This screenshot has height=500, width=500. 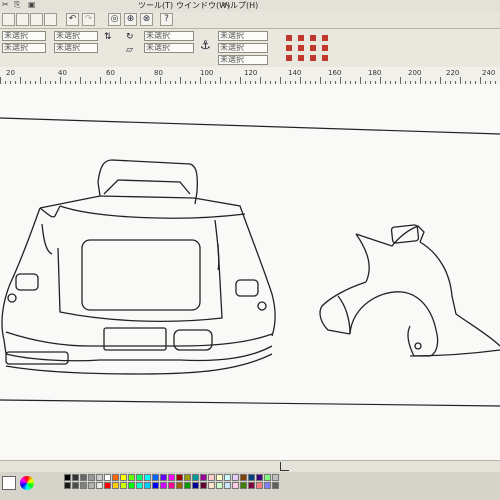 What do you see at coordinates (146, 19) in the screenshot?
I see `ungroup-icon: ⊗` at bounding box center [146, 19].